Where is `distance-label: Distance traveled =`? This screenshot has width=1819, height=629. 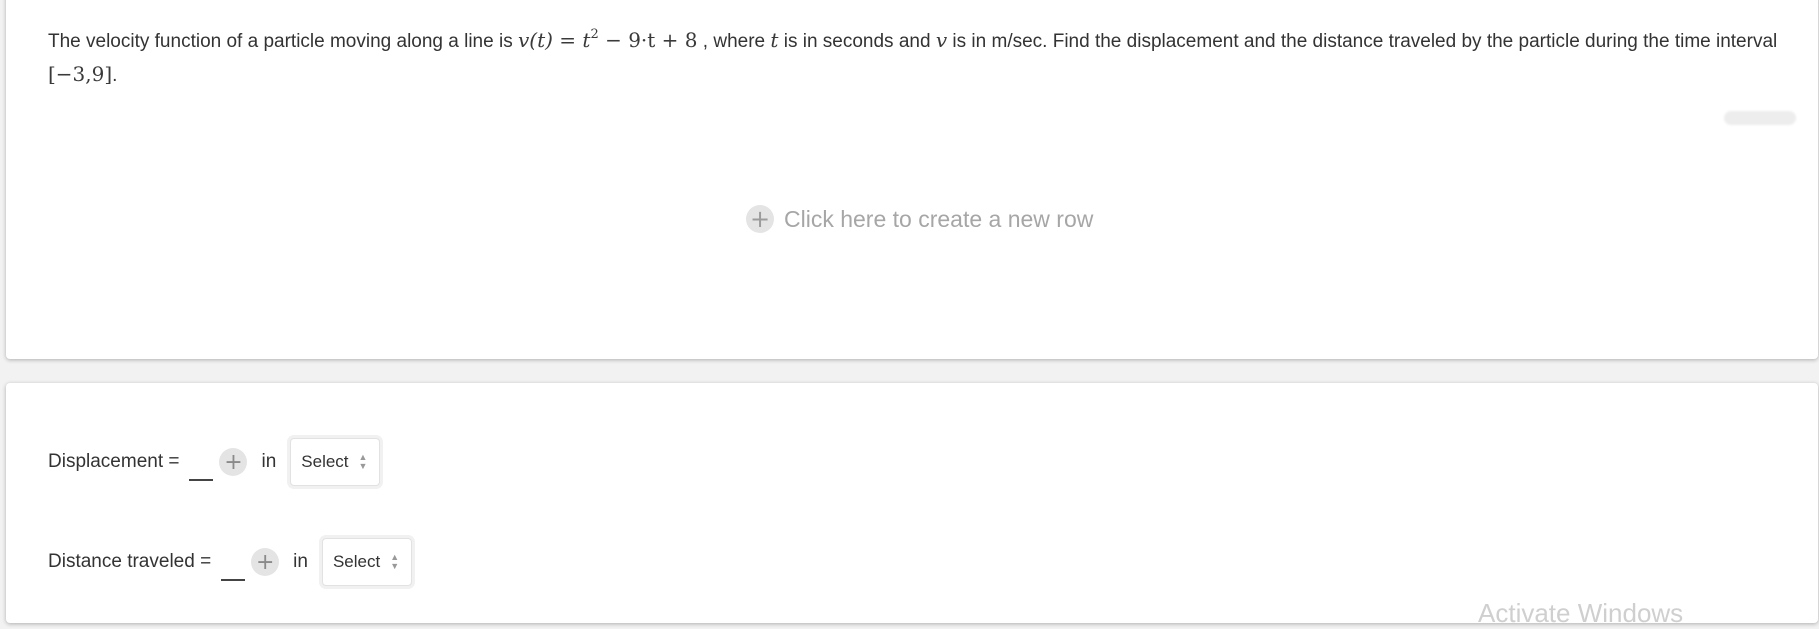 distance-label: Distance traveled = is located at coordinates (130, 561).